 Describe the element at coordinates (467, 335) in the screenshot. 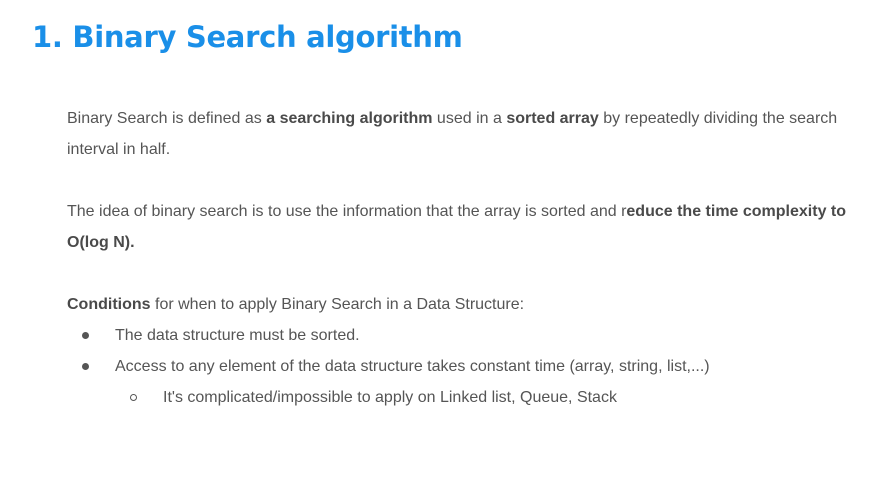

I see `list-item: The data structure must be sorted.` at that location.